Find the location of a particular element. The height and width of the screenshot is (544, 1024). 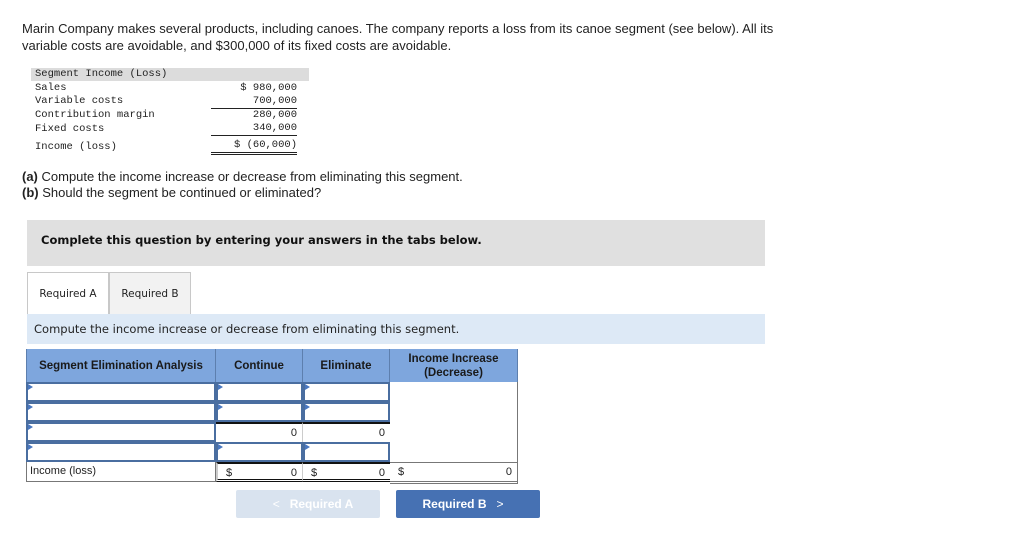

chevron-left-icon: < is located at coordinates (276, 504).